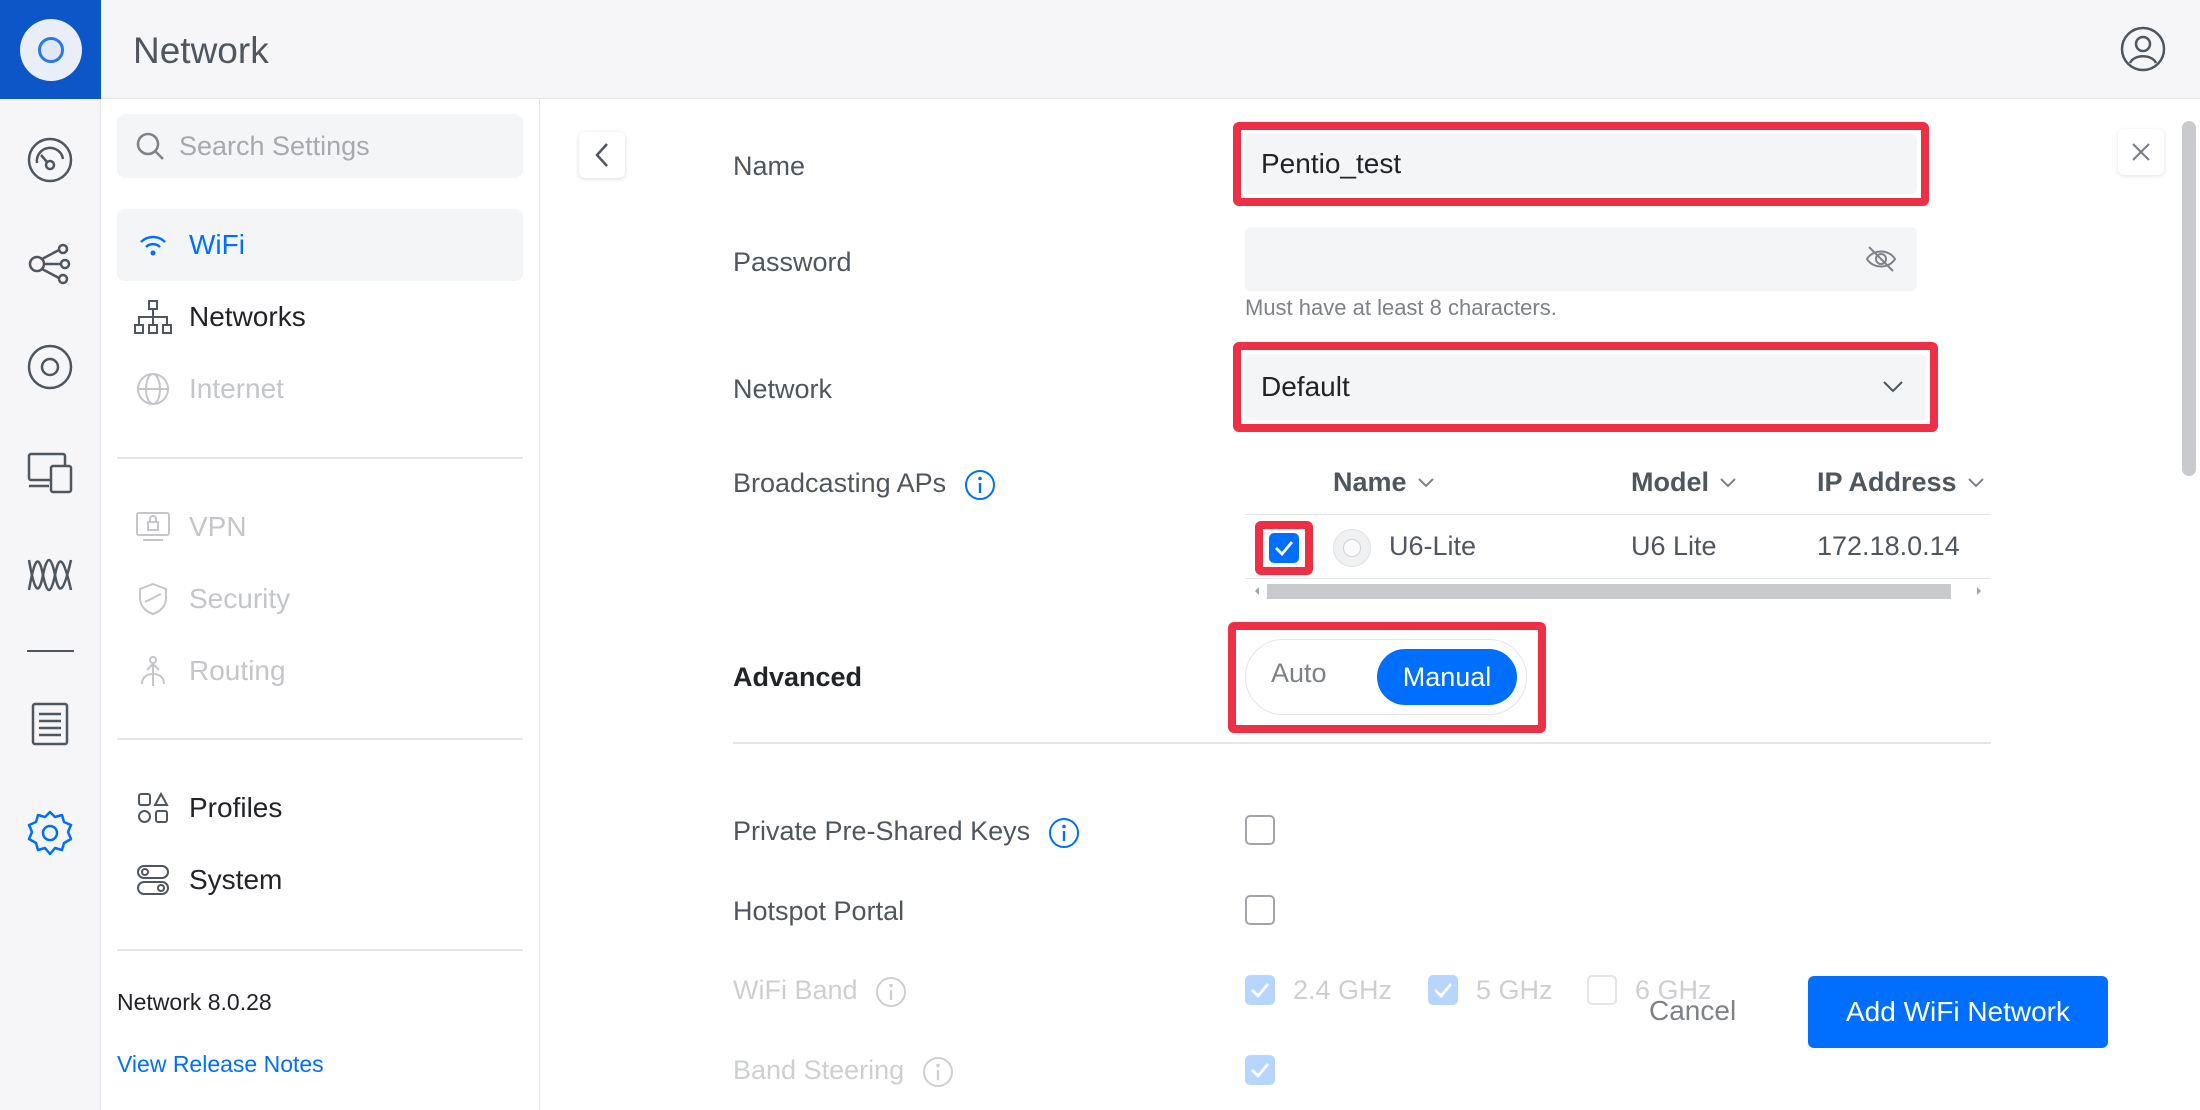  I want to click on band-5-checkbox, so click(1443, 990).